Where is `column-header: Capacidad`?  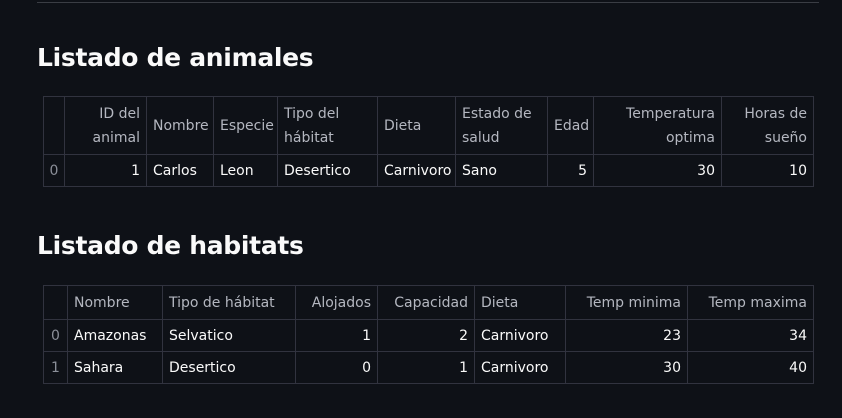 column-header: Capacidad is located at coordinates (426, 302).